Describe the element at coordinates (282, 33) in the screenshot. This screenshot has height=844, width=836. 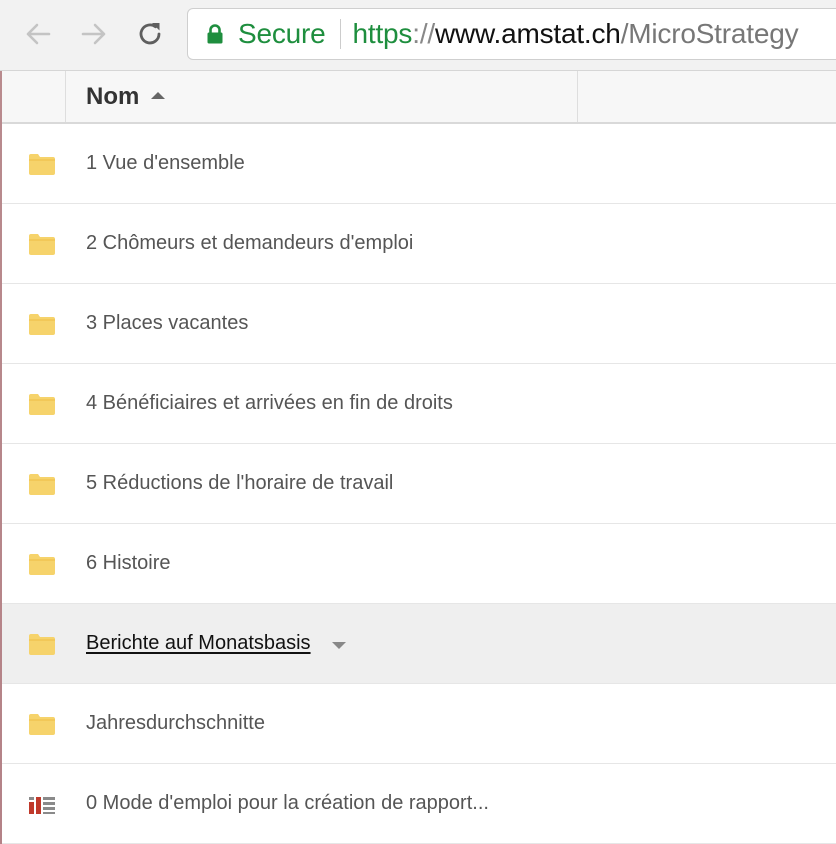
I see `secure-label: Secure` at that location.